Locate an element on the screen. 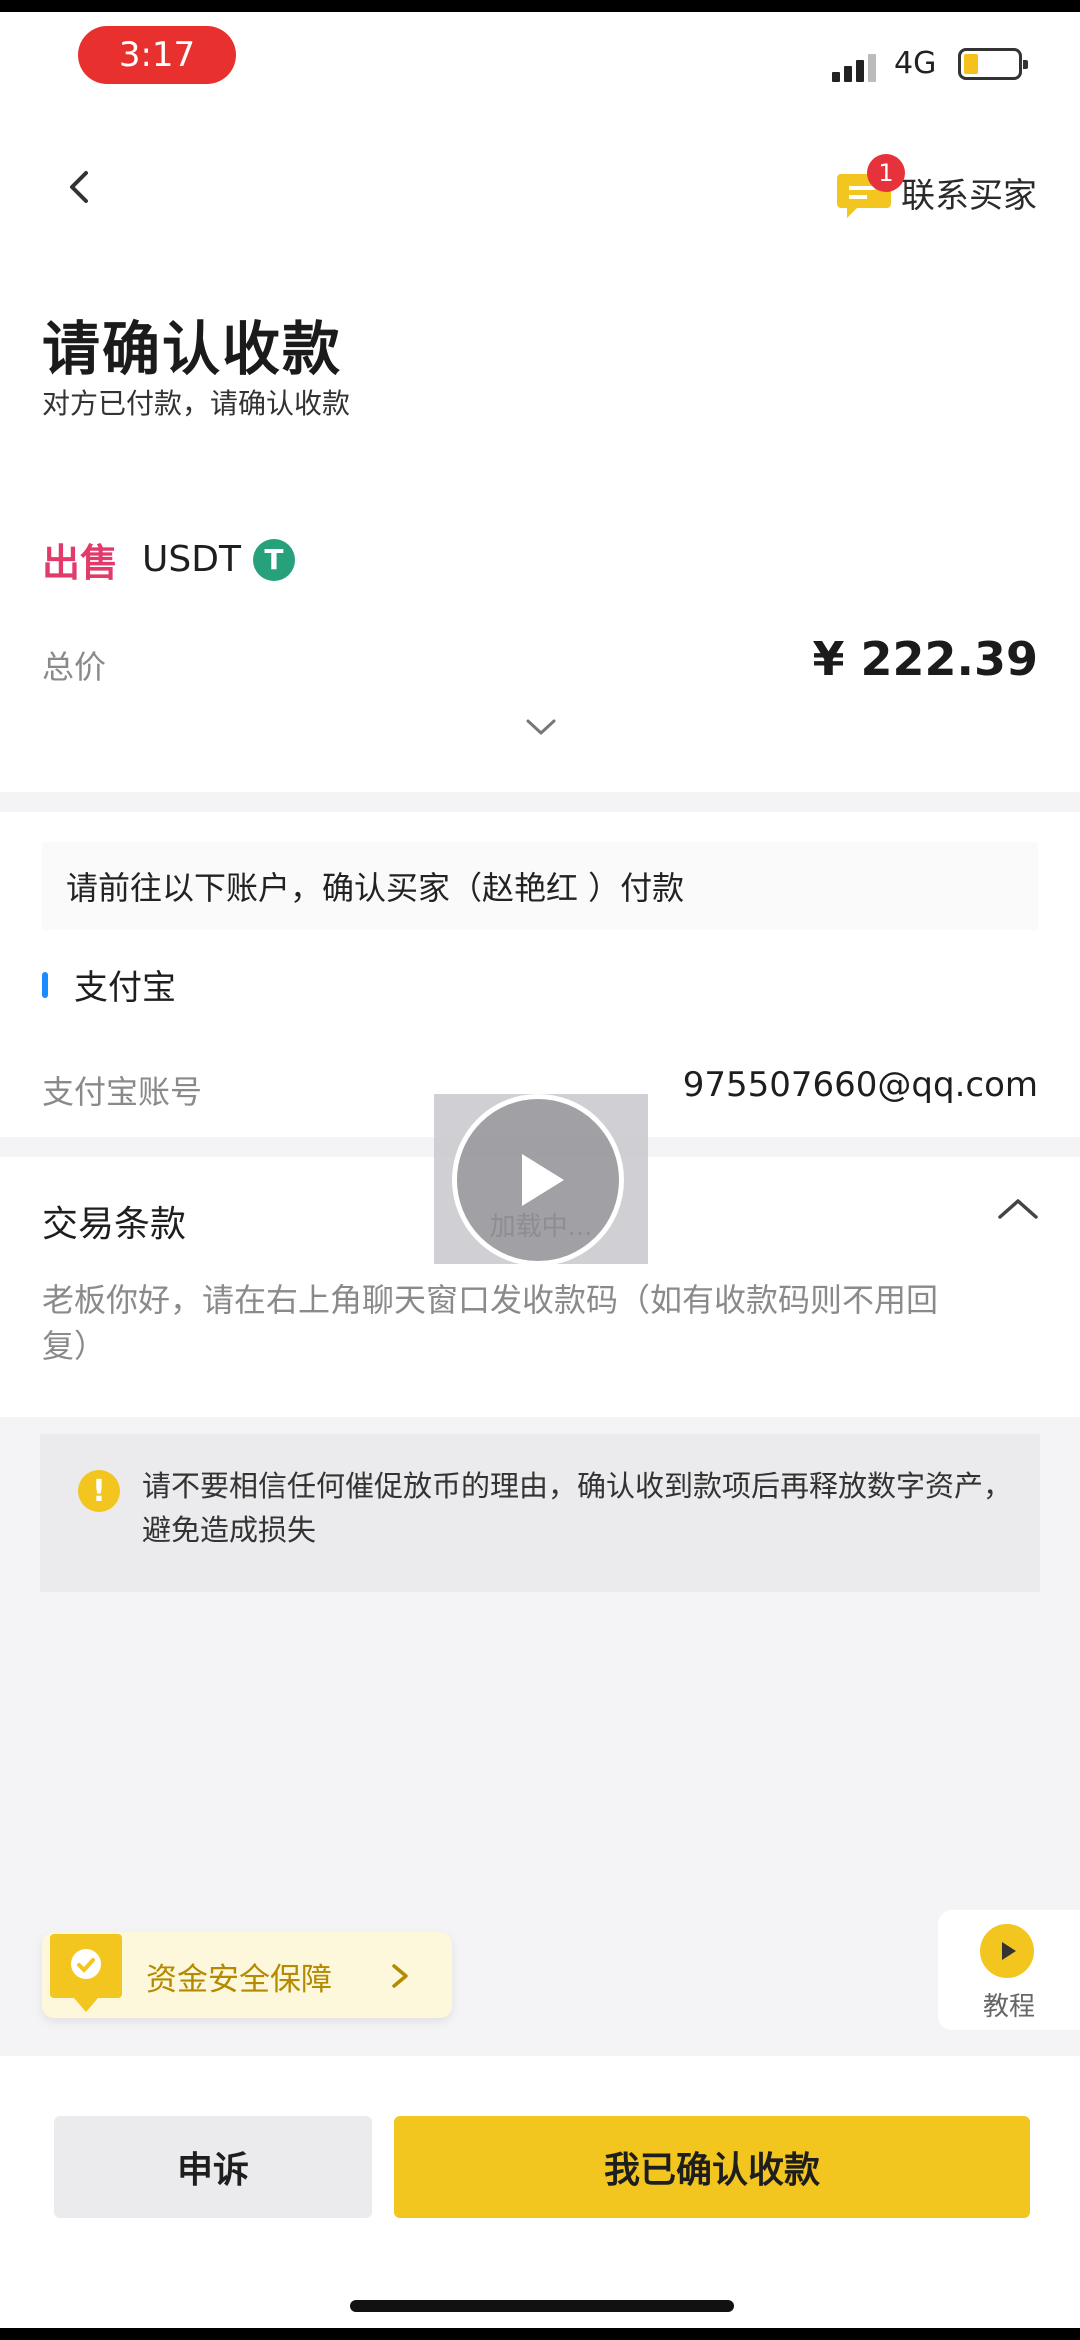 This screenshot has width=1080, height=2340. payment-method: 支付宝 is located at coordinates (109, 984).